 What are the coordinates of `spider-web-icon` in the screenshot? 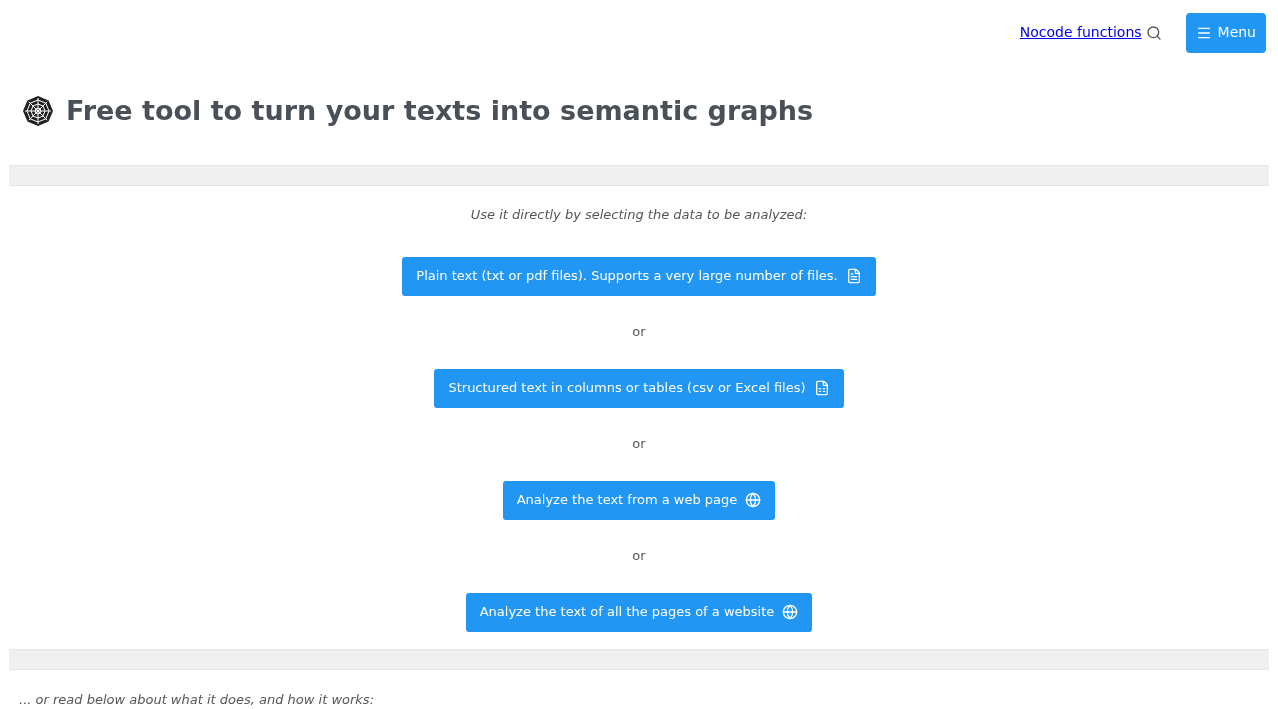 It's located at (38, 111).